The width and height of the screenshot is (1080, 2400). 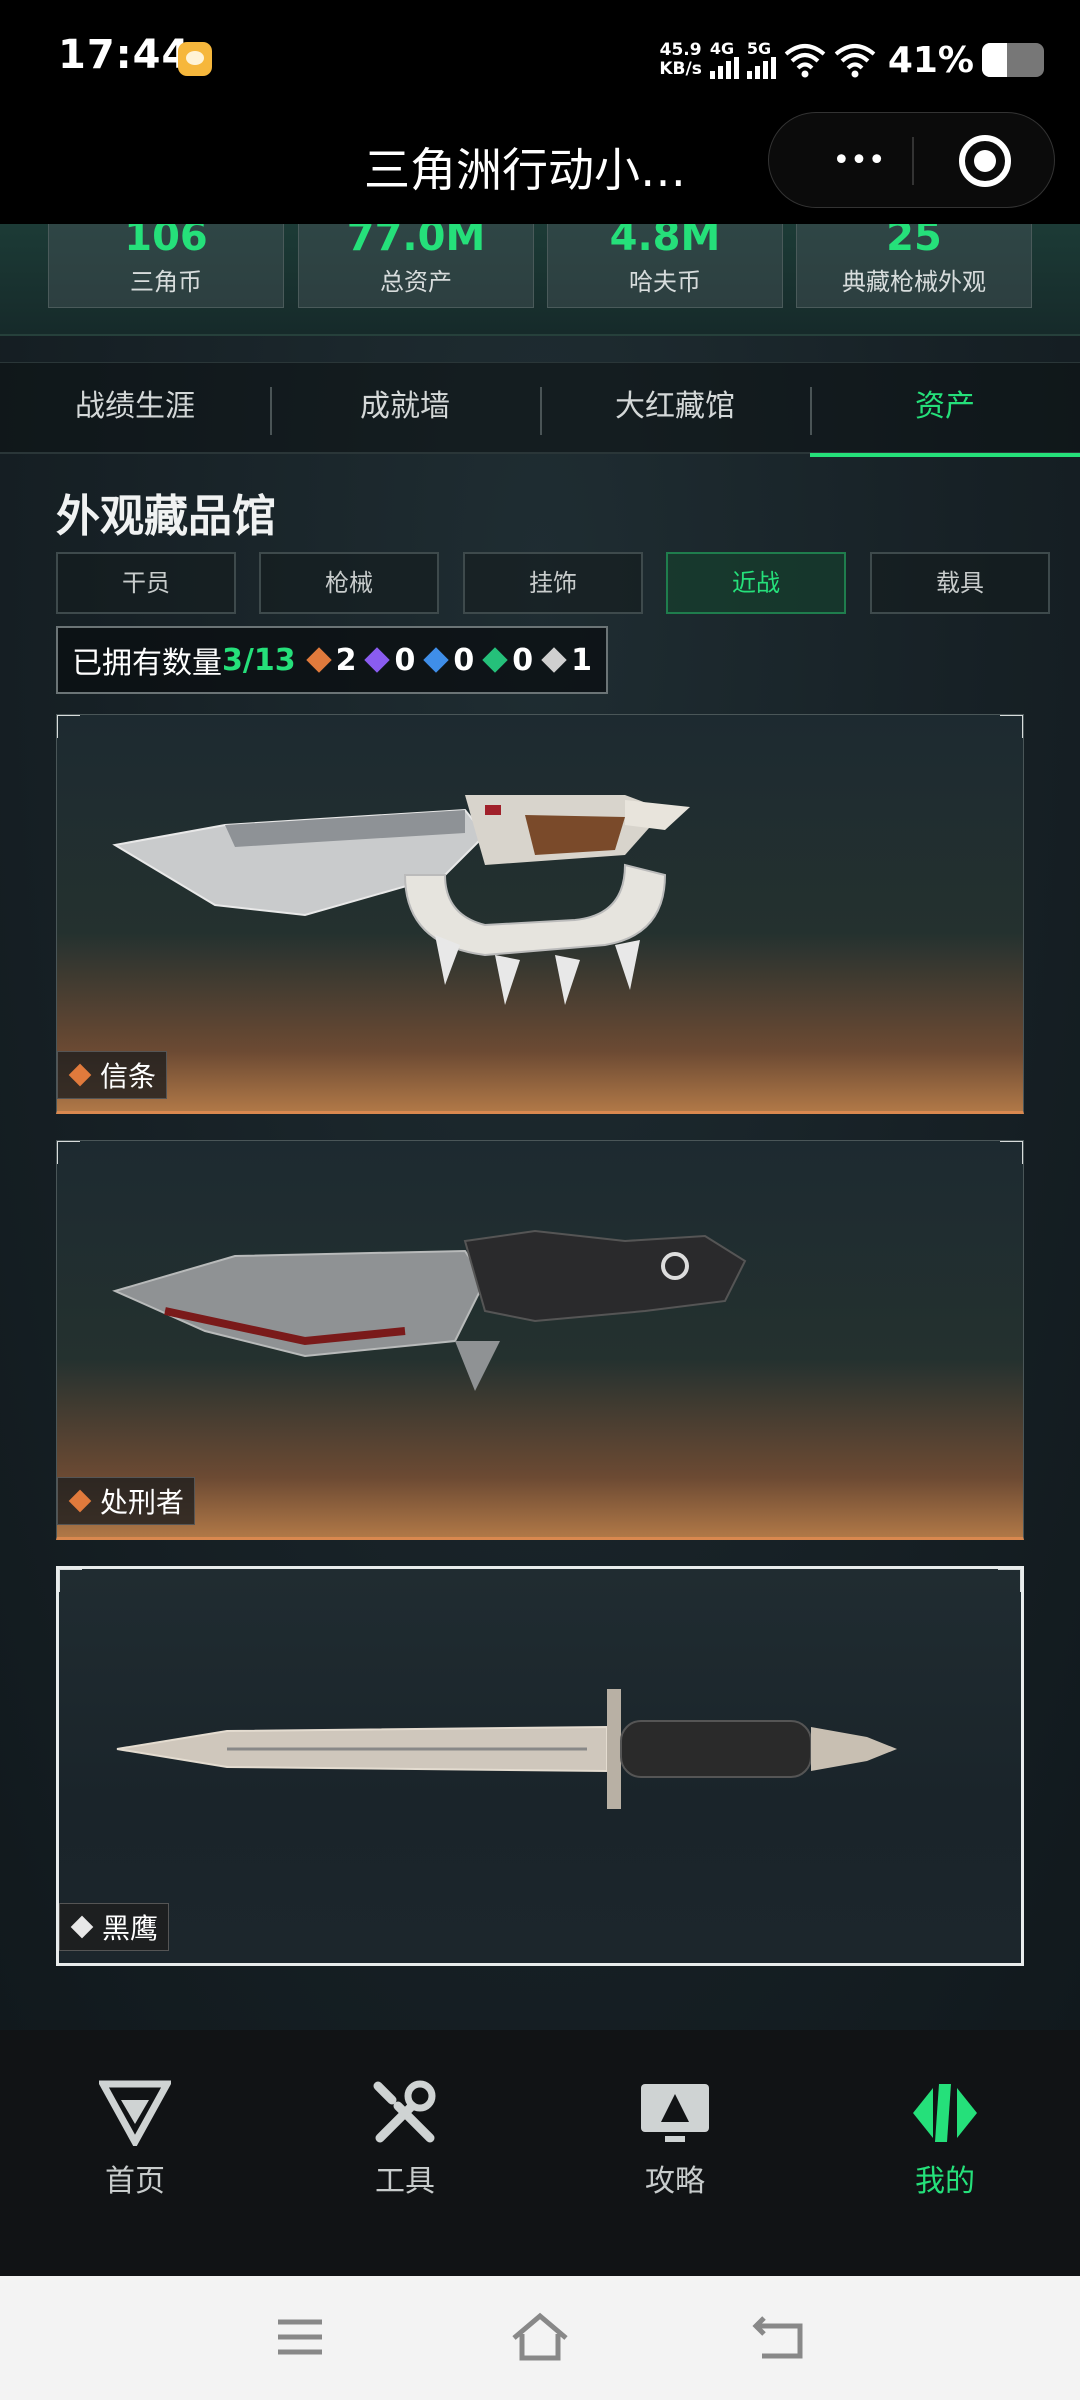 What do you see at coordinates (135, 2181) in the screenshot?
I see `nav-label: 首页` at bounding box center [135, 2181].